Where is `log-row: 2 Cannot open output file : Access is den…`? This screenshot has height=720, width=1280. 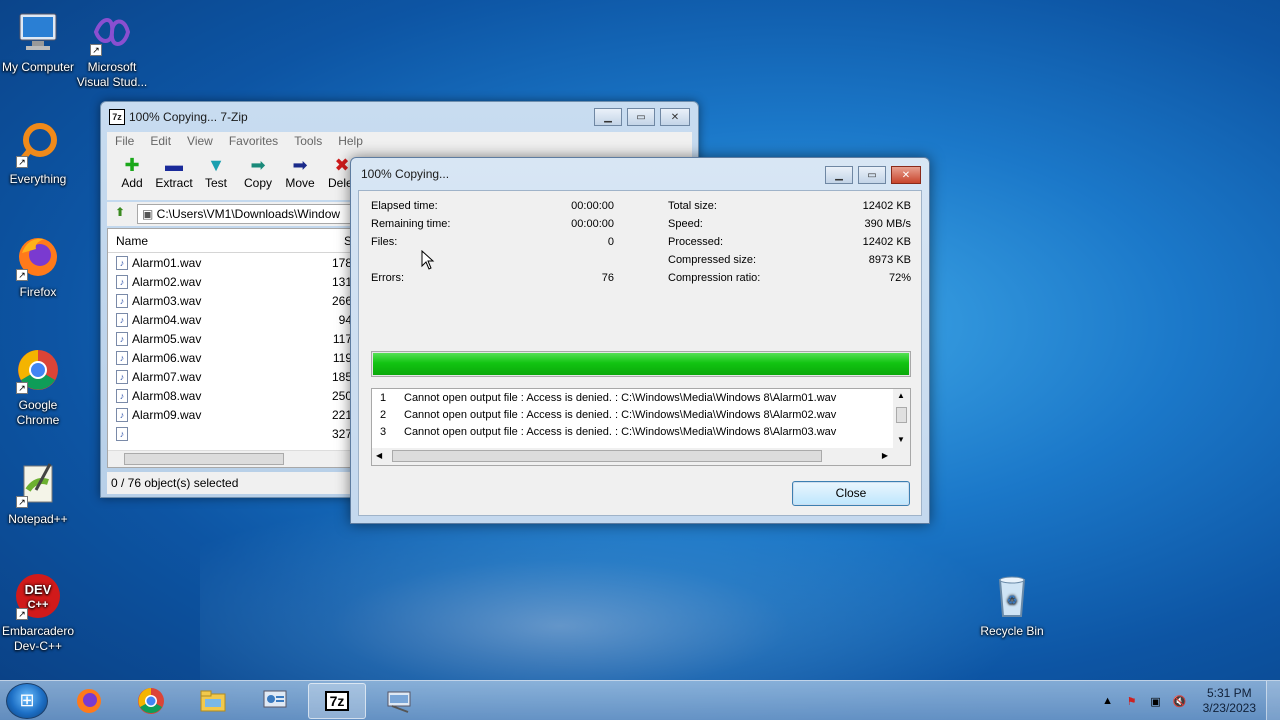 log-row: 2 Cannot open output file : Access is den… is located at coordinates (641, 414).